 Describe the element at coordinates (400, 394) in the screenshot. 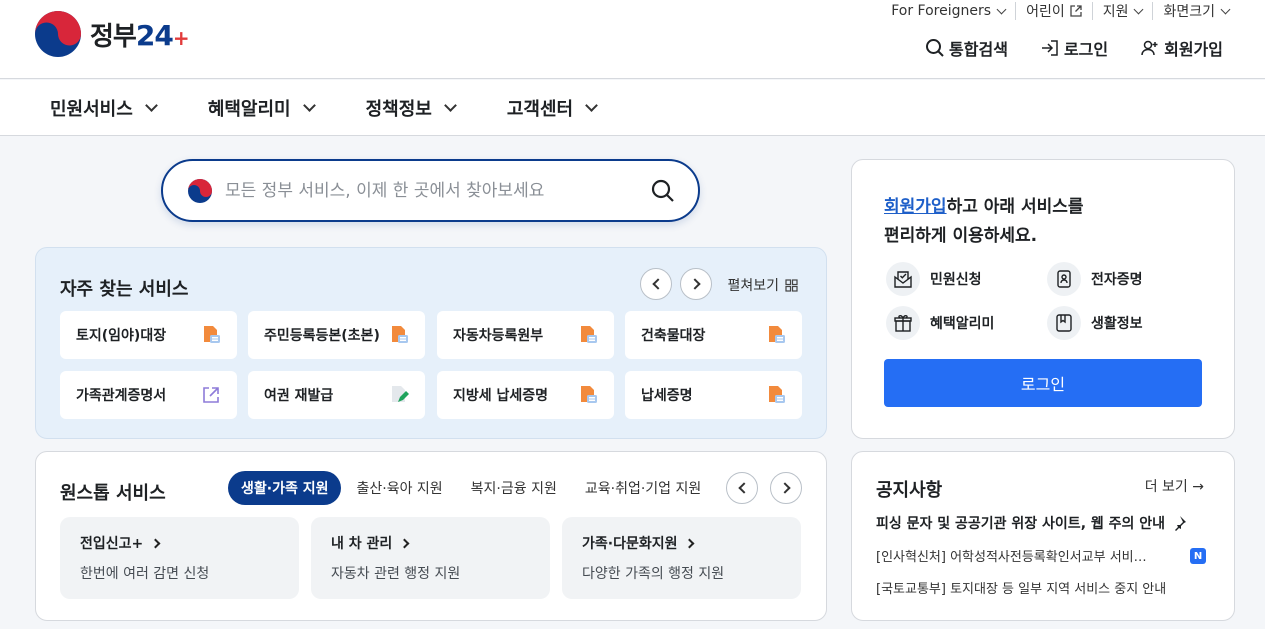

I see `edit-doc-icon` at that location.